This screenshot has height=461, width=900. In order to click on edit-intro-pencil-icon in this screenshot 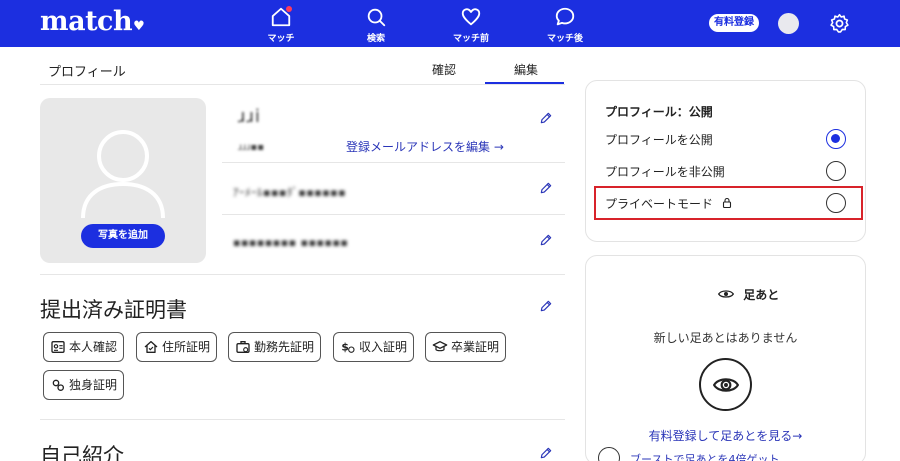, I will do `click(546, 453)`.